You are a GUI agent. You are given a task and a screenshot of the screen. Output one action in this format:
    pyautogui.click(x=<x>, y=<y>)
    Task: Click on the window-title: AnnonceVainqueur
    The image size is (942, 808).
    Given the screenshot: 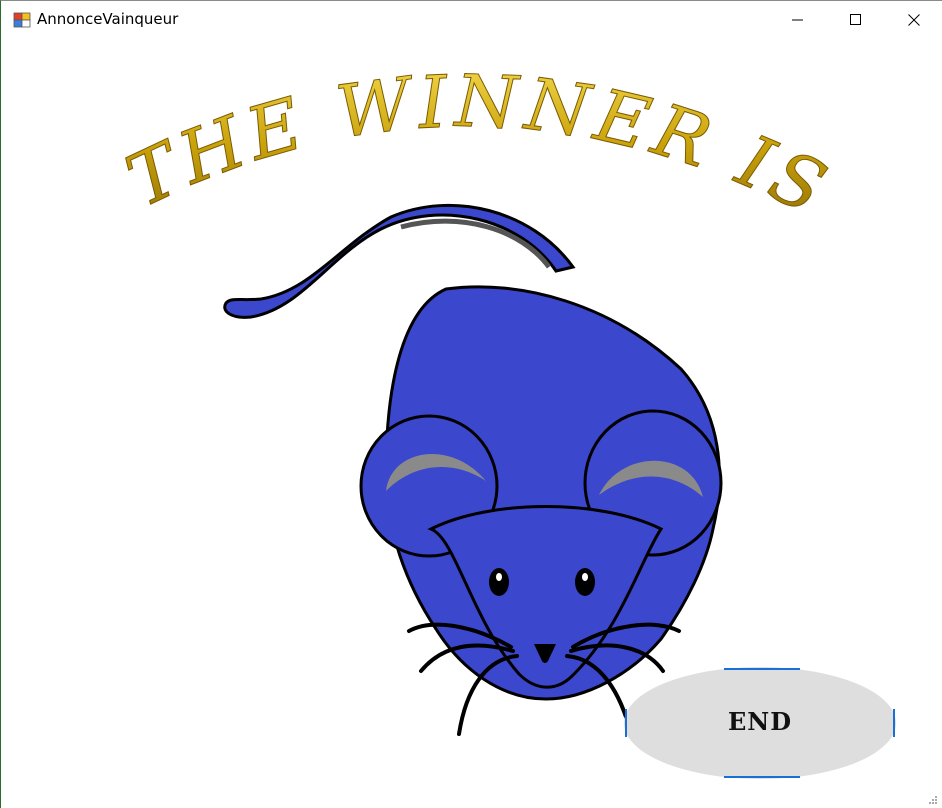 What is the action you would take?
    pyautogui.click(x=108, y=19)
    